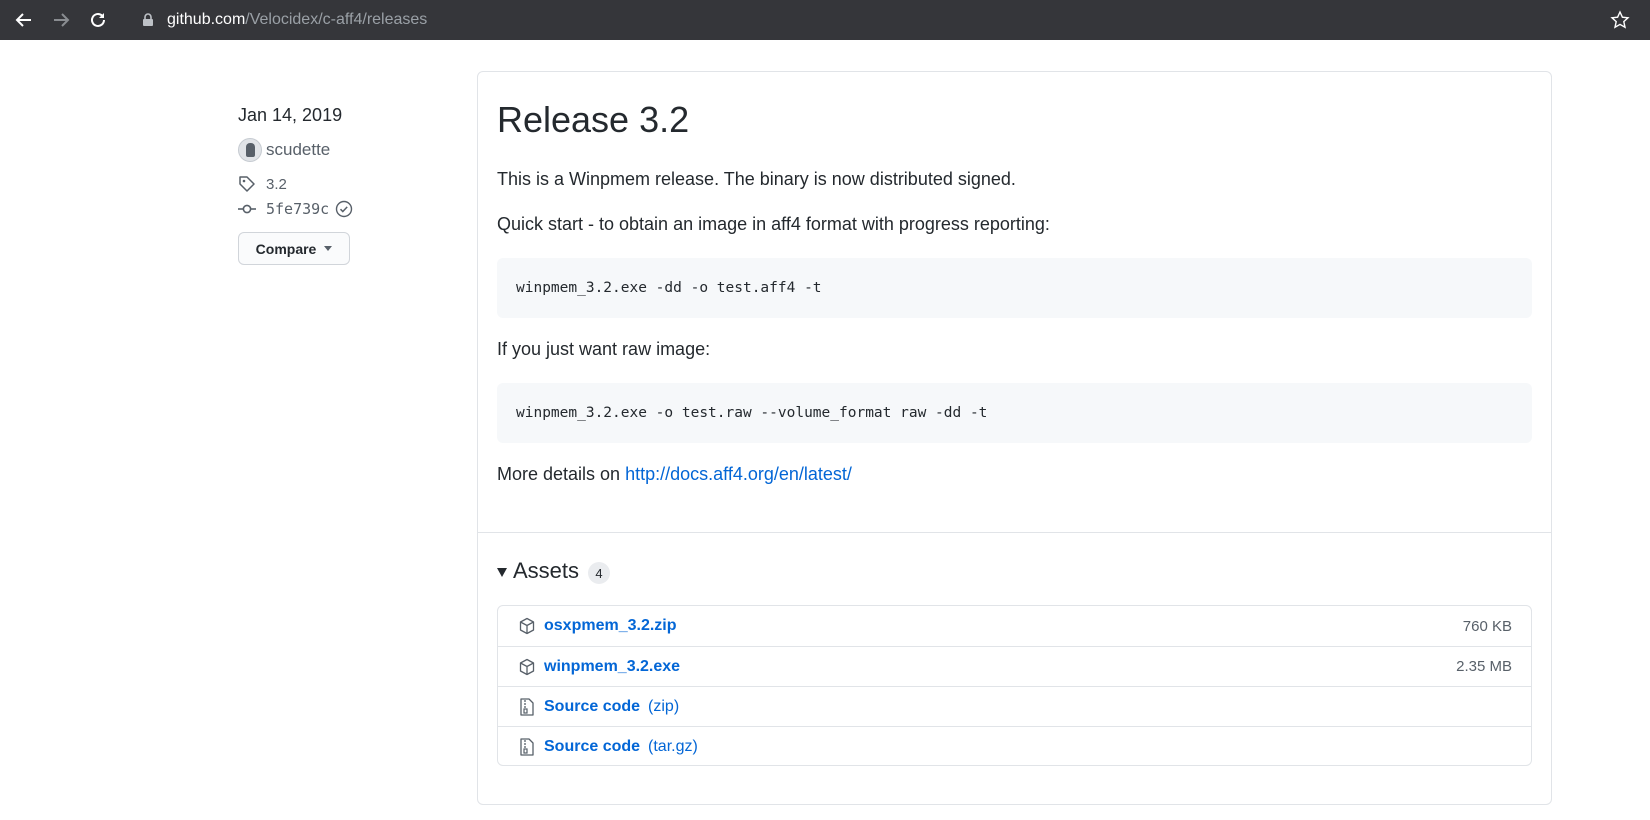 The width and height of the screenshot is (1650, 820). I want to click on asset-link: osxpmem_3.2.zip, so click(610, 626).